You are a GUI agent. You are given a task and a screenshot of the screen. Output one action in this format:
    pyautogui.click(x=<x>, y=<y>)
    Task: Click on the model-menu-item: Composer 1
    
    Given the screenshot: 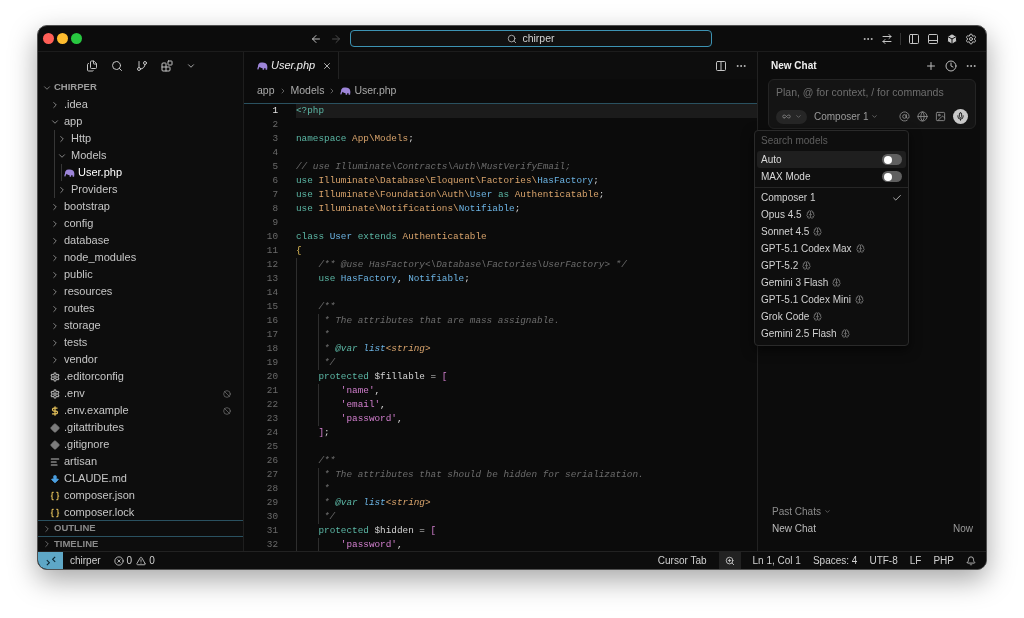 What is the action you would take?
    pyautogui.click(x=831, y=197)
    